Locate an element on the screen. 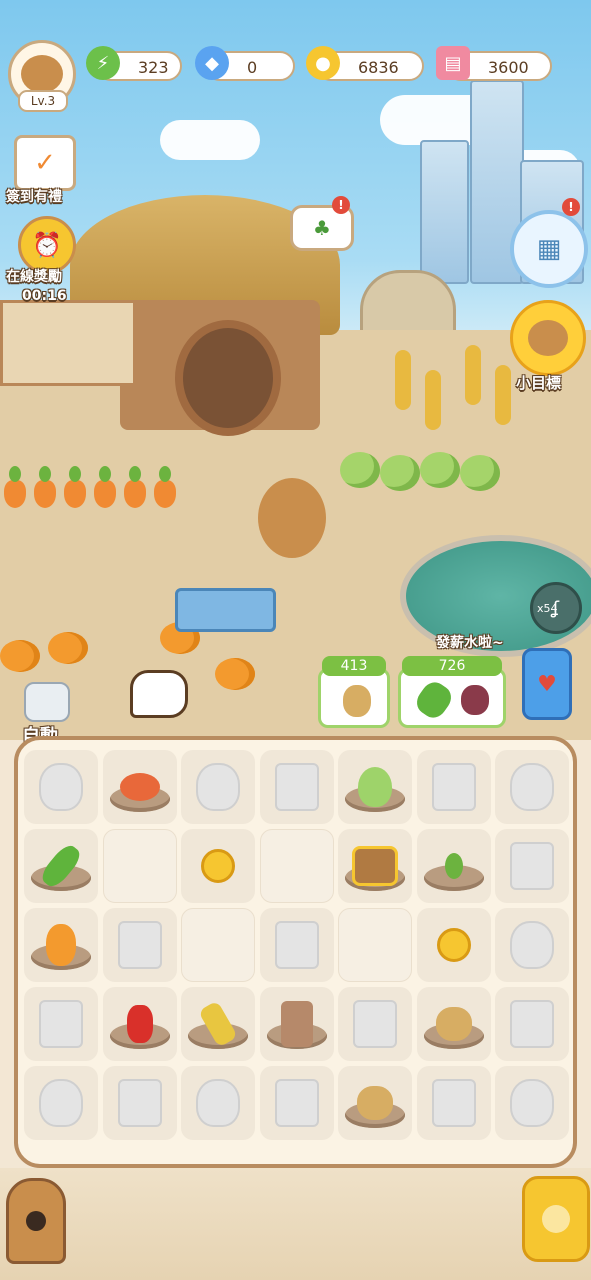 This screenshot has height=1280, width=591. salary-speech: 發薪水啦~ is located at coordinates (470, 643).